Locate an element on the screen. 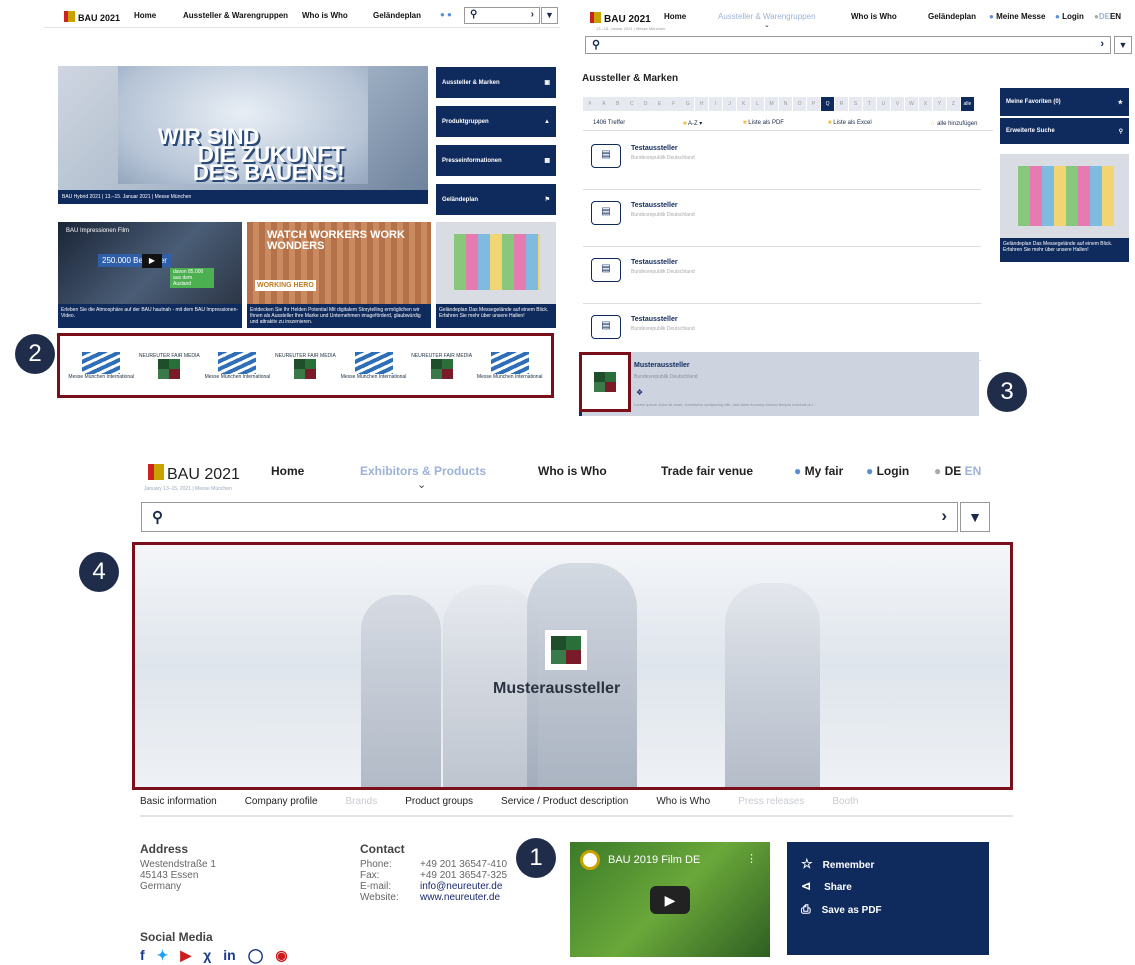  letter-filter: C is located at coordinates (631, 104).